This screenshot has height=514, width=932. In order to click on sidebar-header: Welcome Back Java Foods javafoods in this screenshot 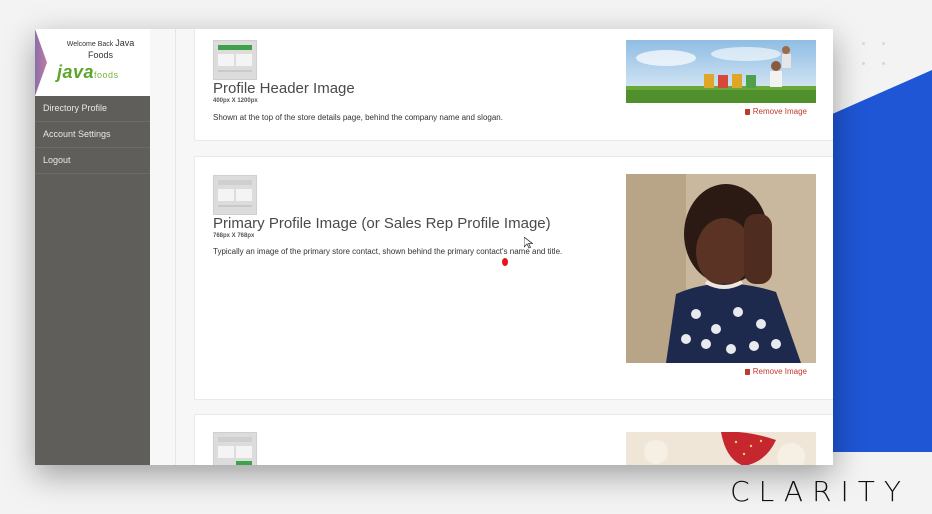, I will do `click(92, 62)`.